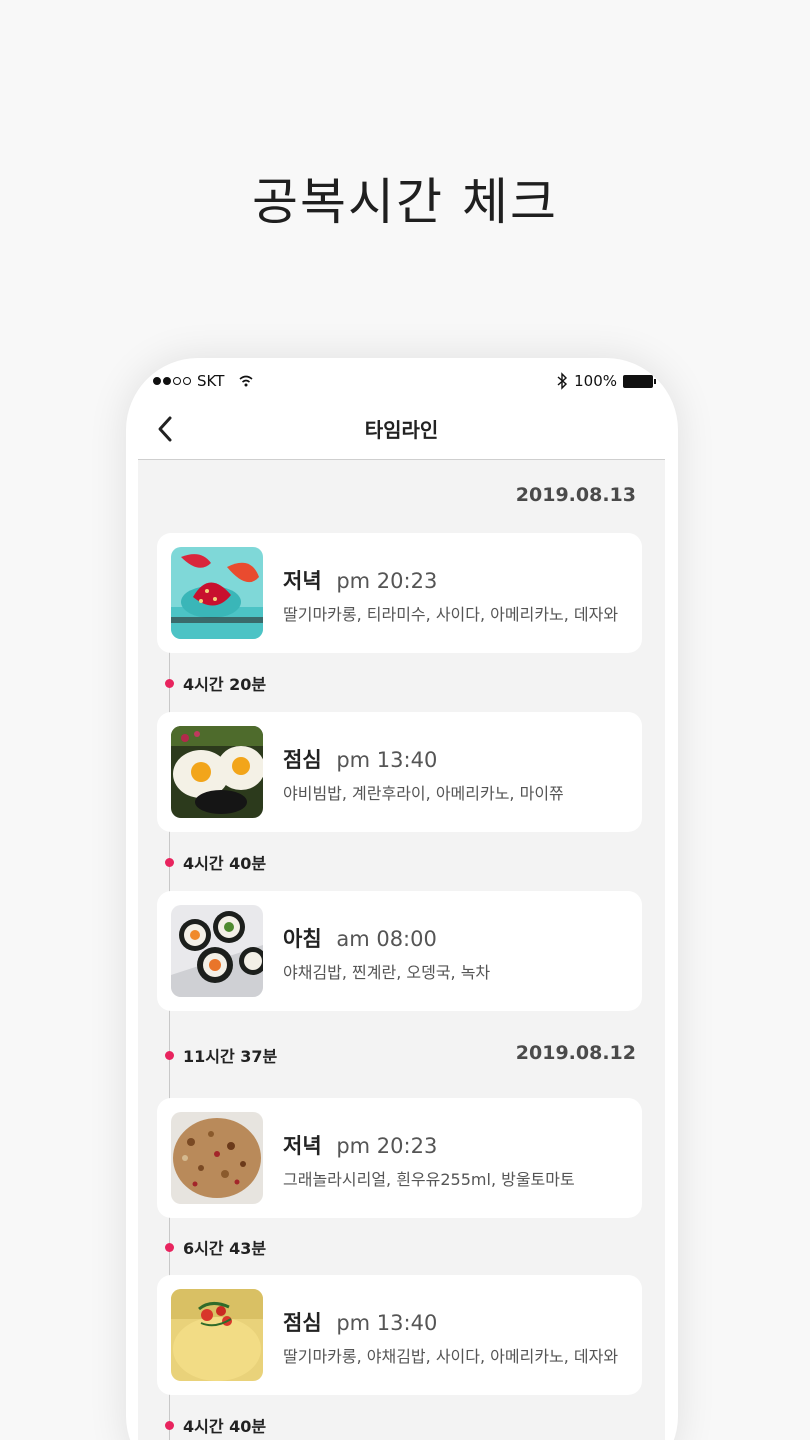 This screenshot has height=1440, width=810. I want to click on wifi-icon, so click(246, 381).